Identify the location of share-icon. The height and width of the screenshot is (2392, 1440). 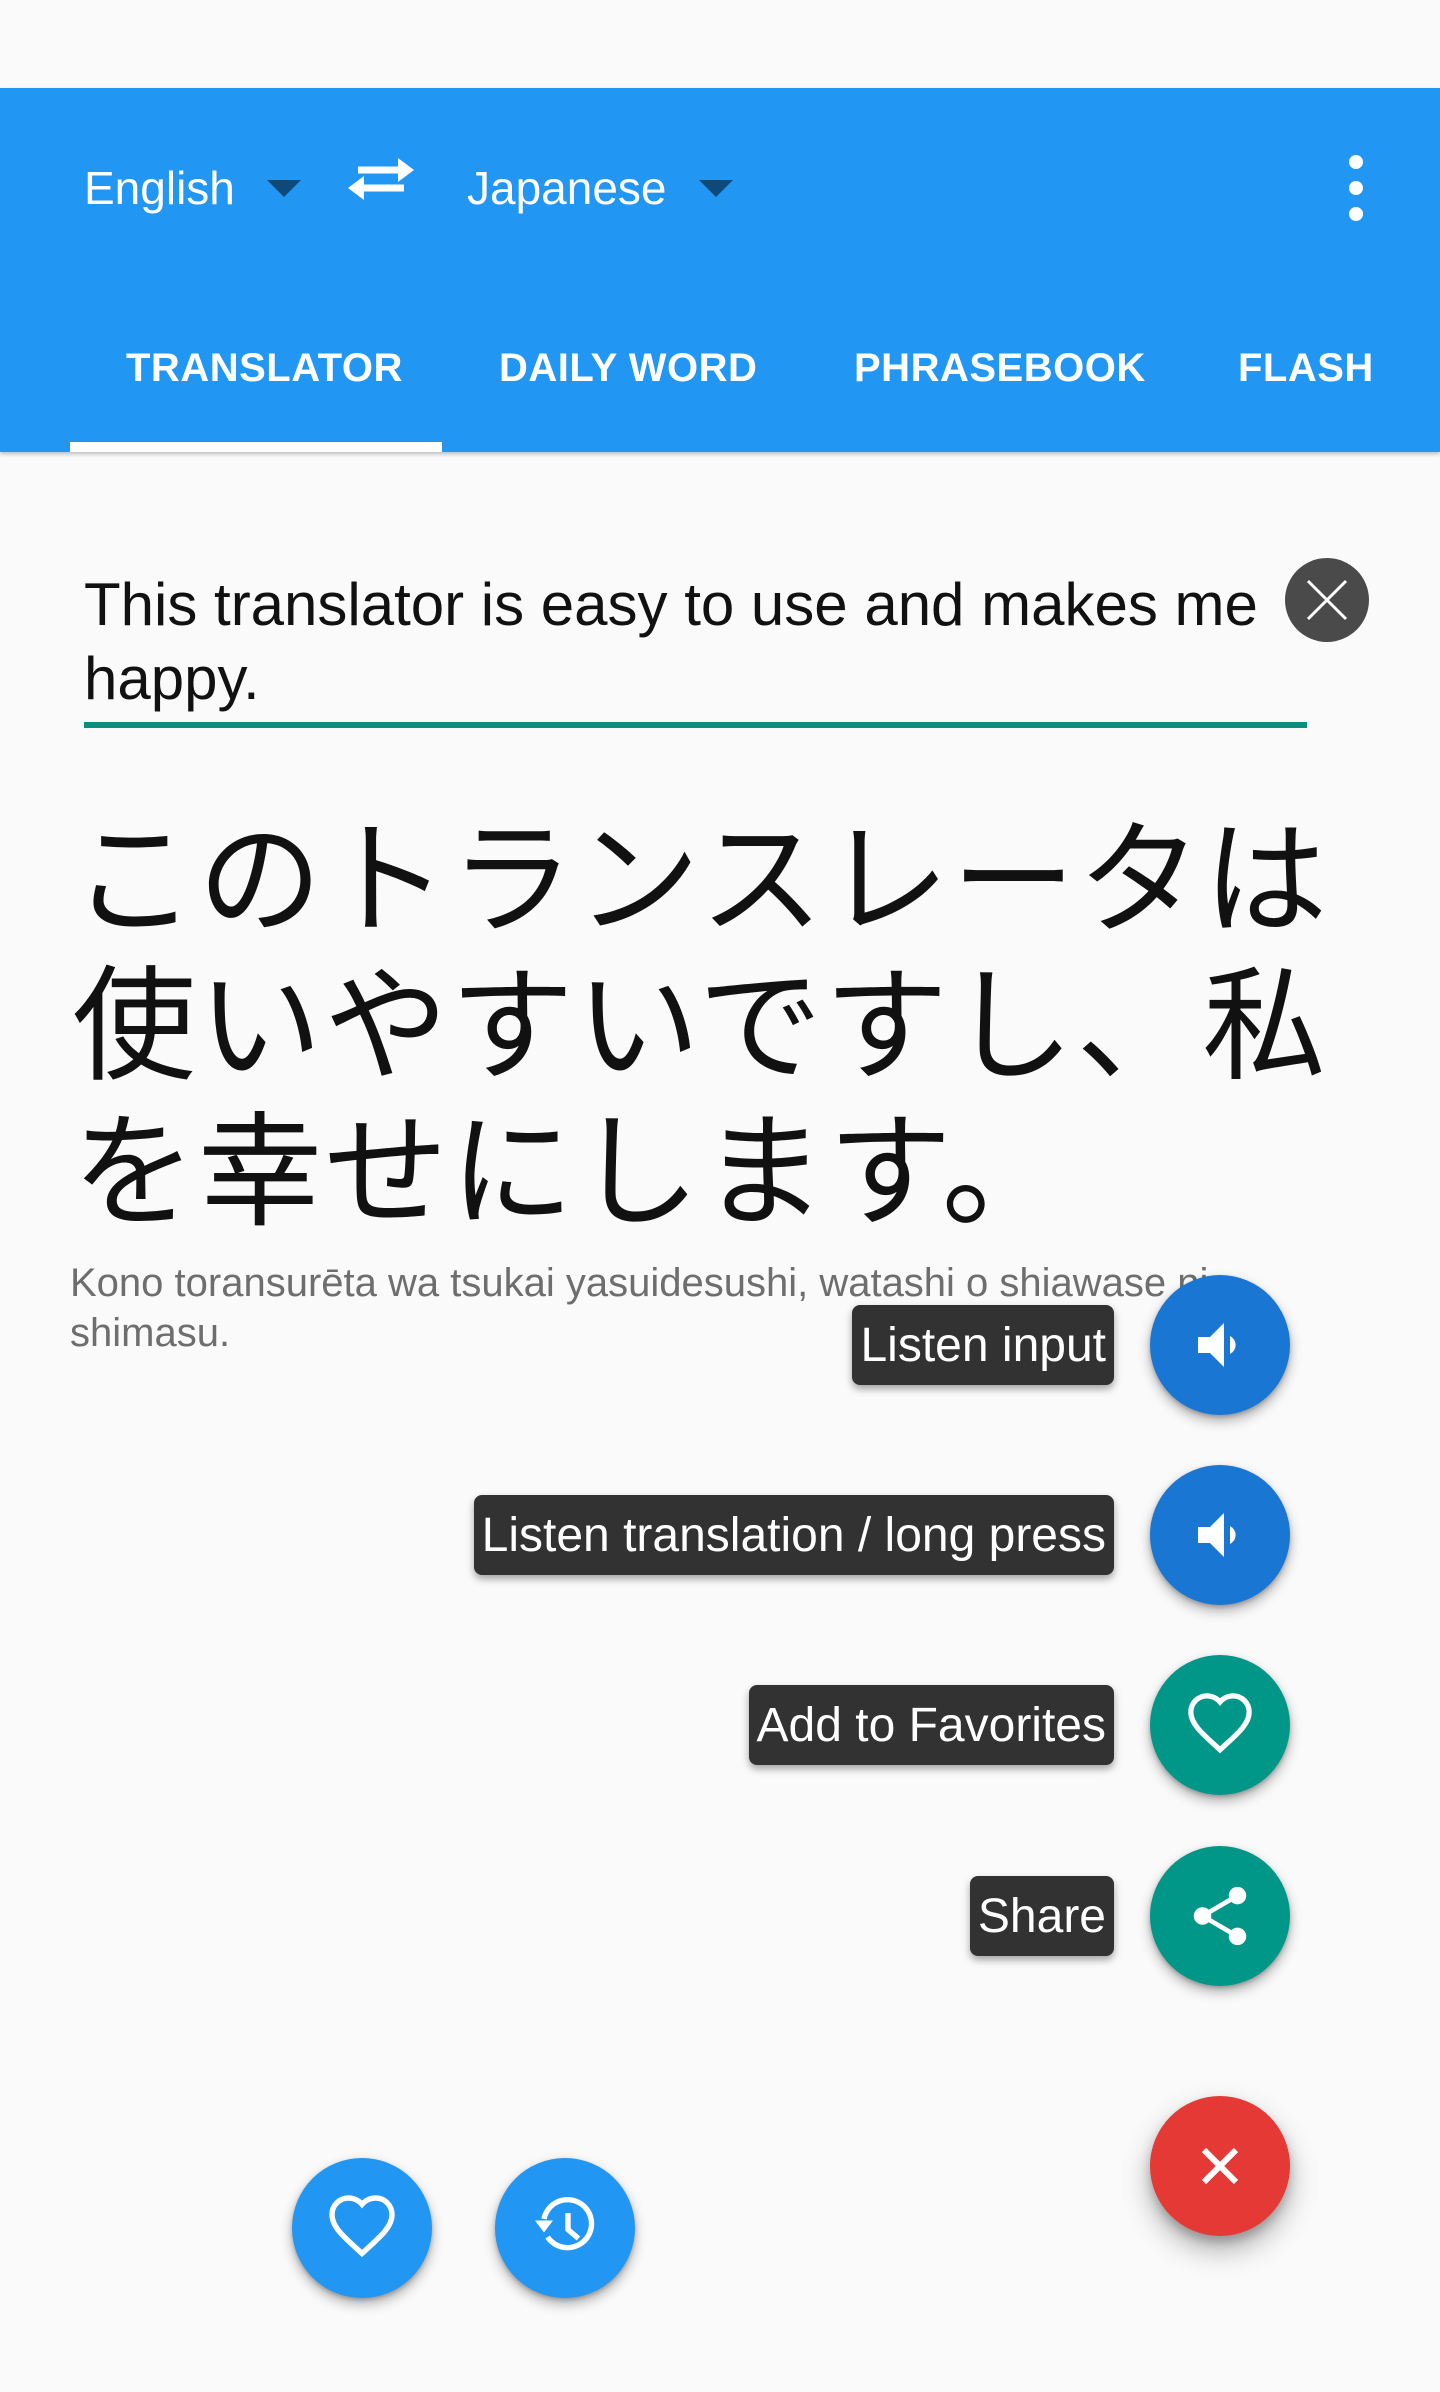
(1220, 1916).